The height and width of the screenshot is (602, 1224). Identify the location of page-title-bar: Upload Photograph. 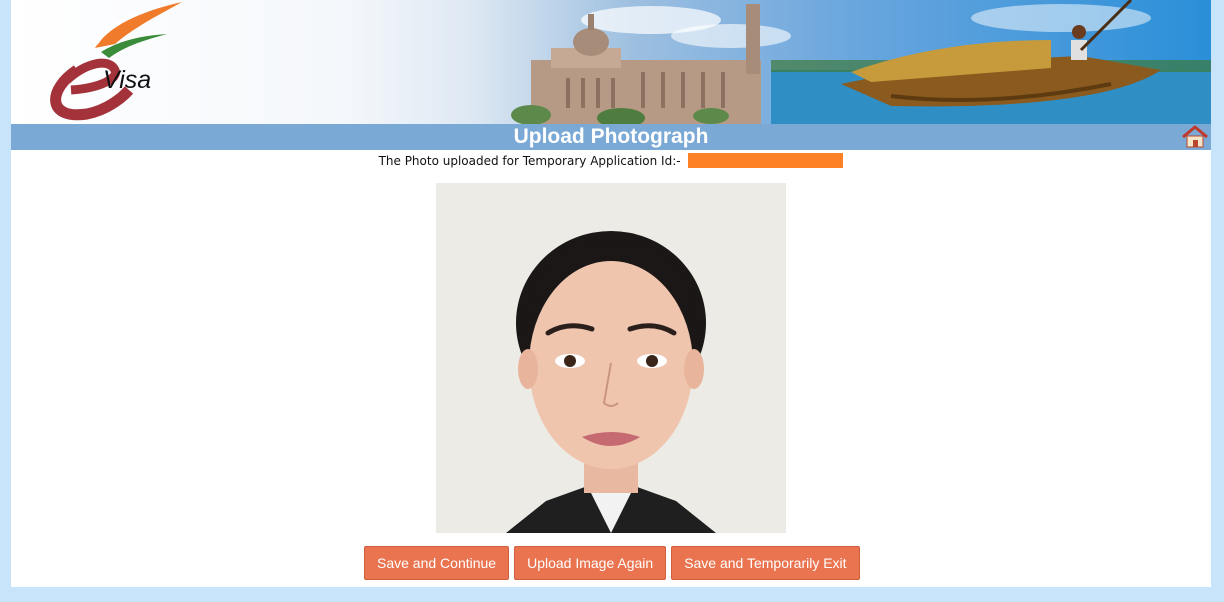
(611, 137).